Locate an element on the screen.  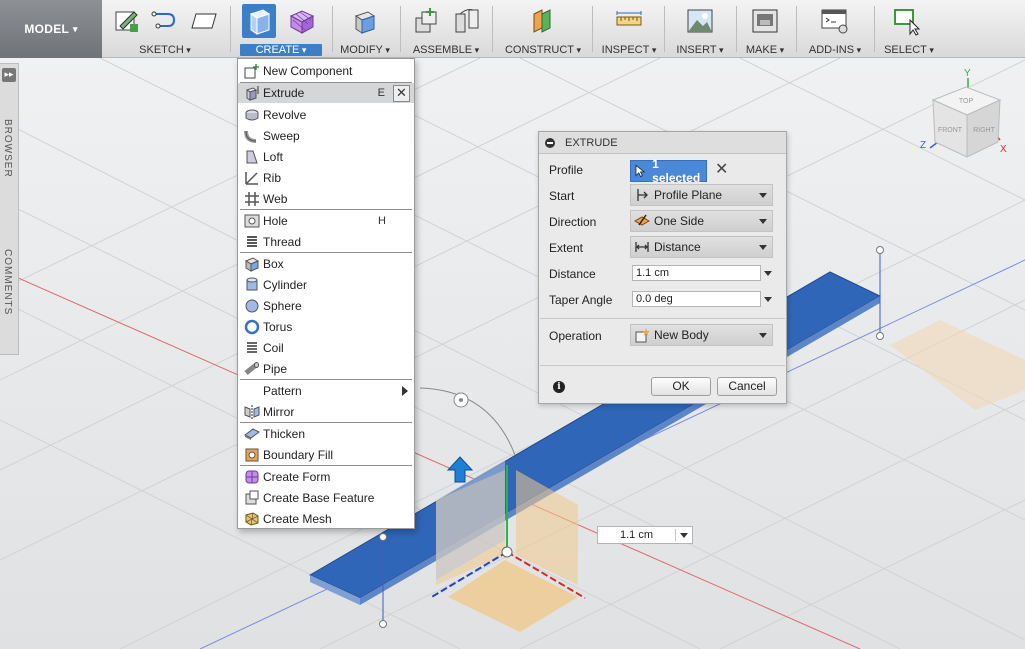
press-pull-icon is located at coordinates (365, 21).